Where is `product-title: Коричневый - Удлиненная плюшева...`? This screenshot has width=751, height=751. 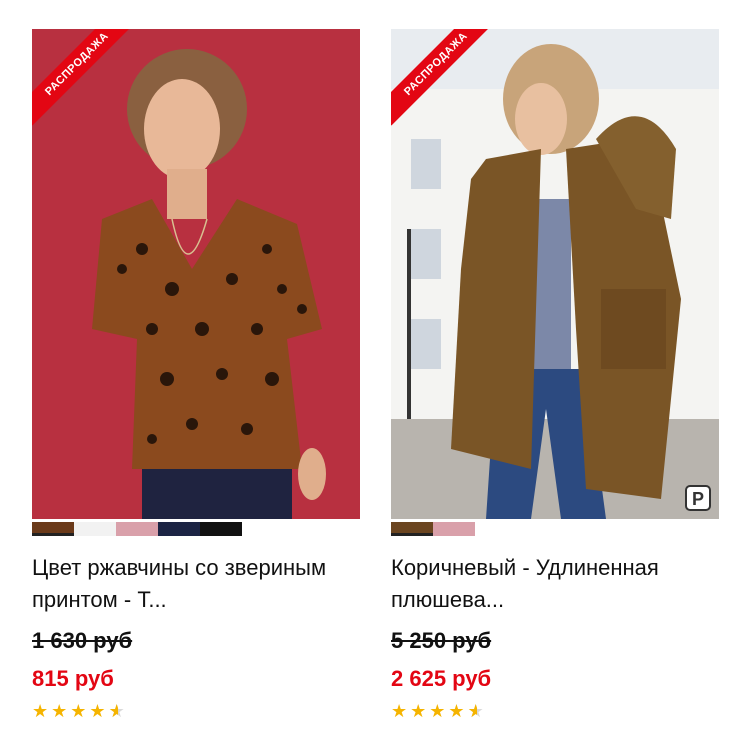
product-title: Коричневый - Удлиненная плюшева... is located at coordinates (555, 584).